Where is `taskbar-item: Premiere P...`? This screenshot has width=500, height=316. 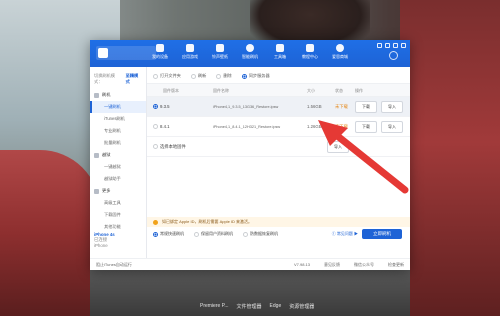 taskbar-item: Premiere P... is located at coordinates (214, 306).